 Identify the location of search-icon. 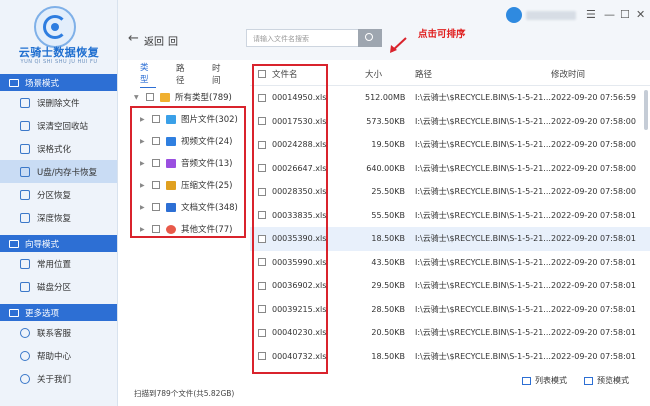
(369, 37).